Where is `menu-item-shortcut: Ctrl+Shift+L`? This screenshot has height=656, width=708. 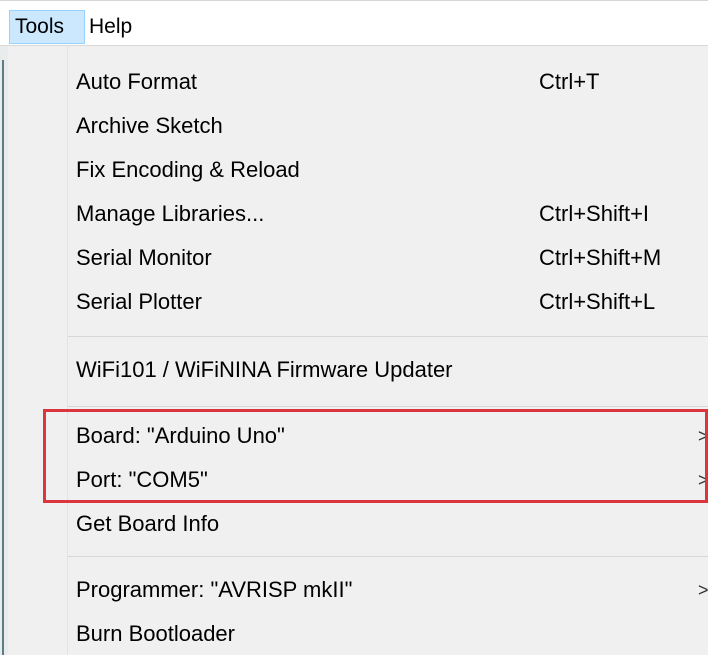 menu-item-shortcut: Ctrl+Shift+L is located at coordinates (597, 301).